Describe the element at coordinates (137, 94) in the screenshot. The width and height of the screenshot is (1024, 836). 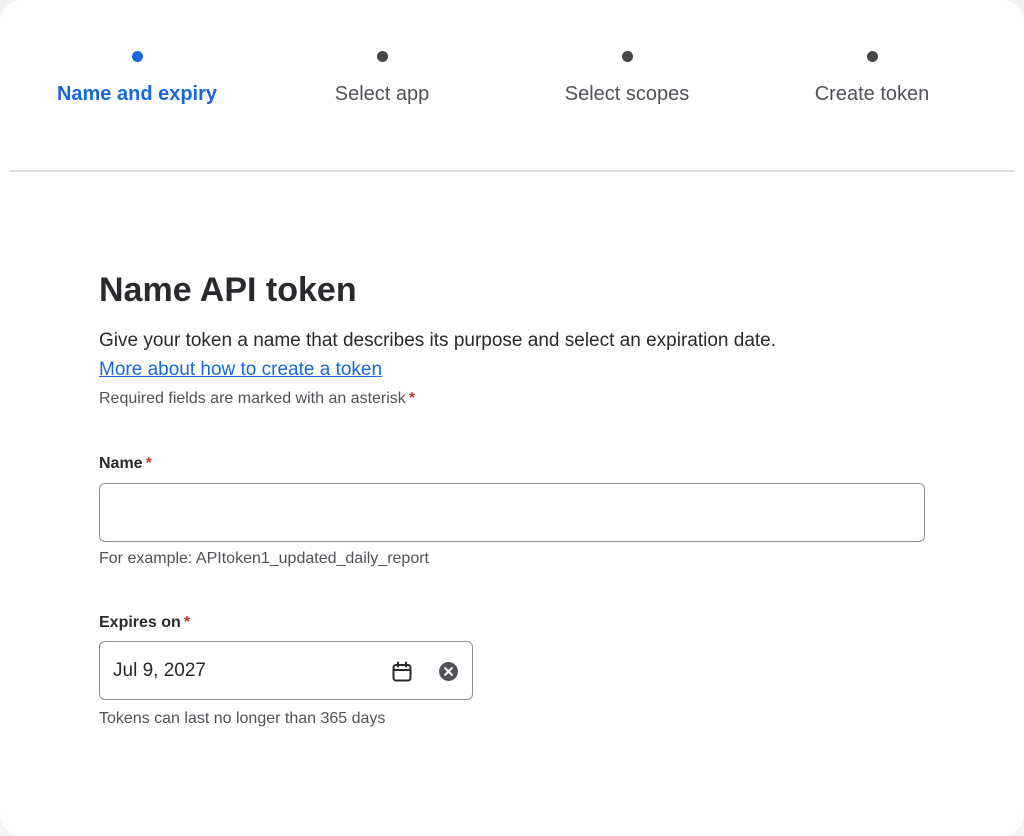
I see `step-label: Name and expiry` at that location.